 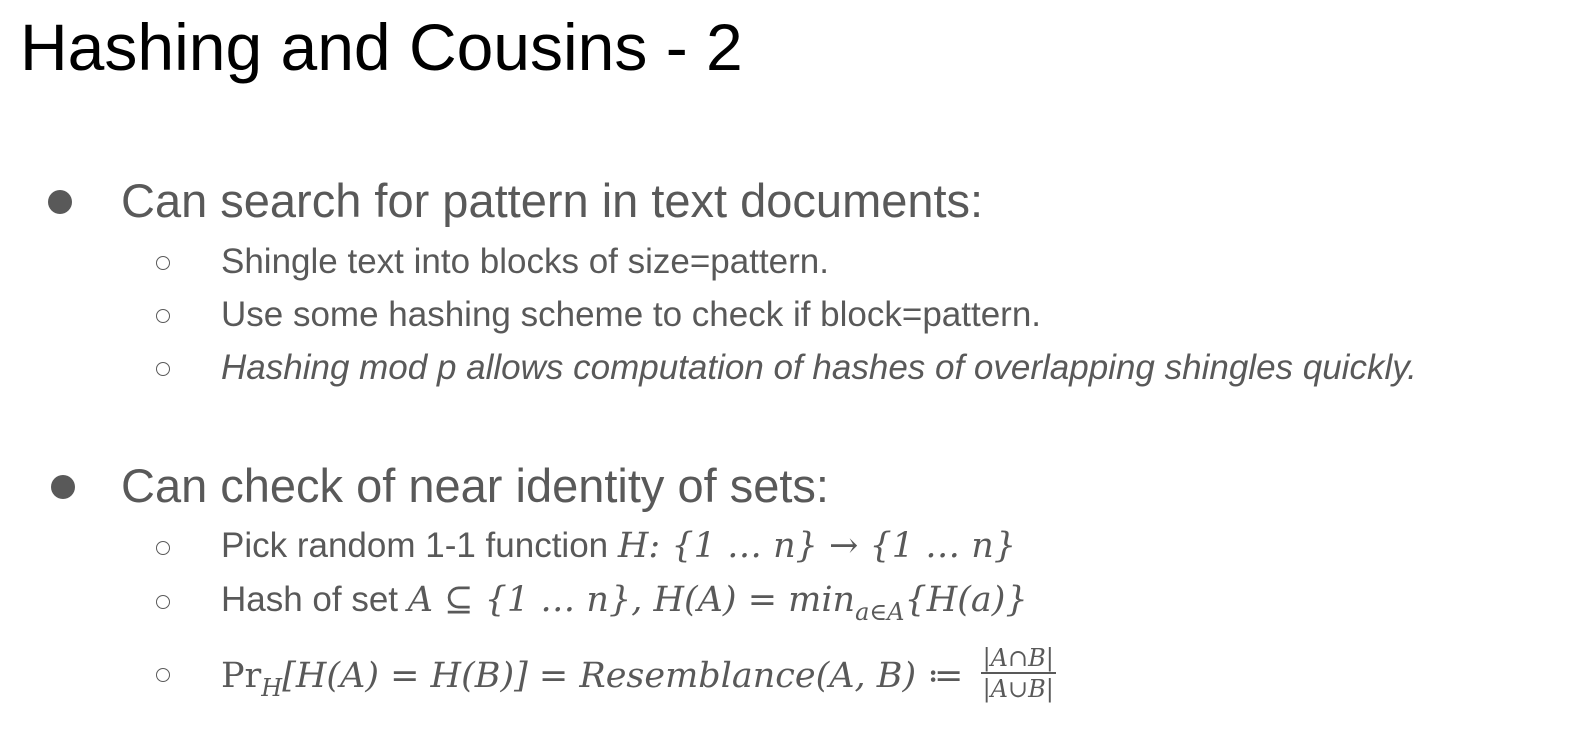 What do you see at coordinates (419, 545) in the screenshot?
I see `list-item-text: Pick random 1-1 function` at bounding box center [419, 545].